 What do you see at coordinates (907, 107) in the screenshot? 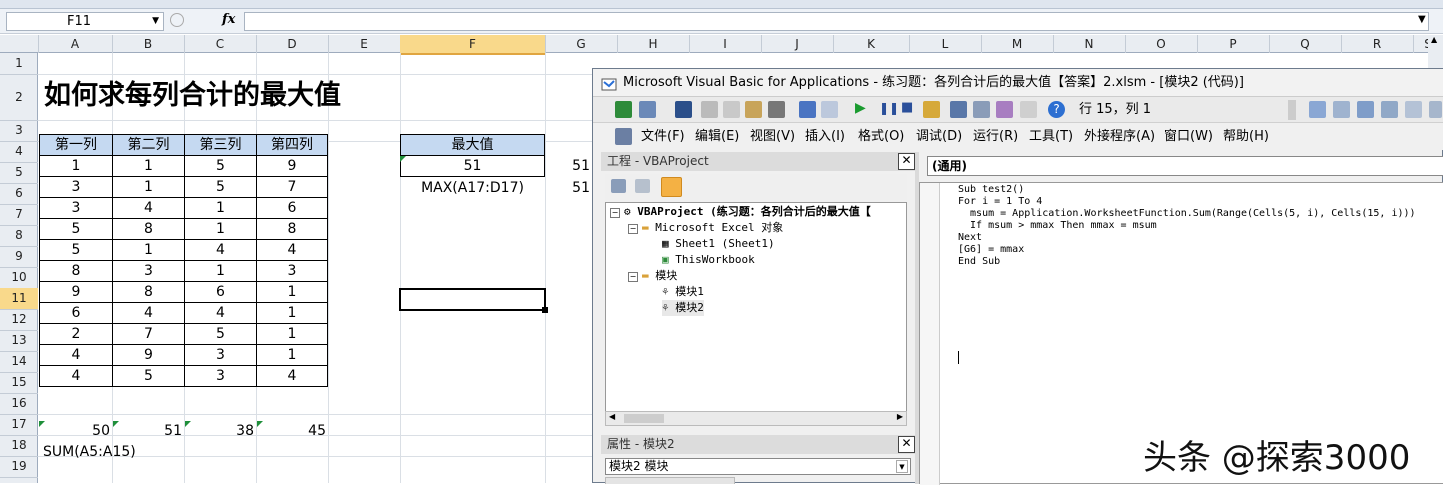
I see `reset-icon: ■` at bounding box center [907, 107].